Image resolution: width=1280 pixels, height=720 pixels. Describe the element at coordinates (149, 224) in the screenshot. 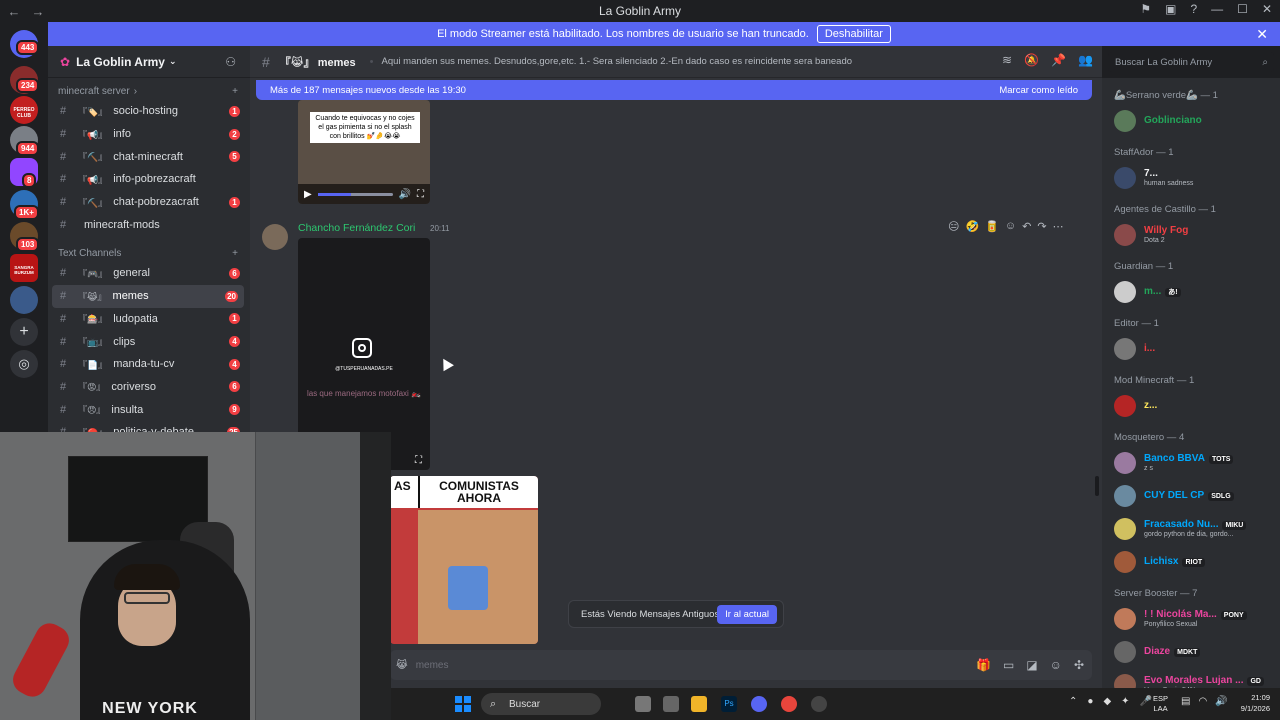

I see `channel-minecraft-mods: # minecraft-mods` at that location.